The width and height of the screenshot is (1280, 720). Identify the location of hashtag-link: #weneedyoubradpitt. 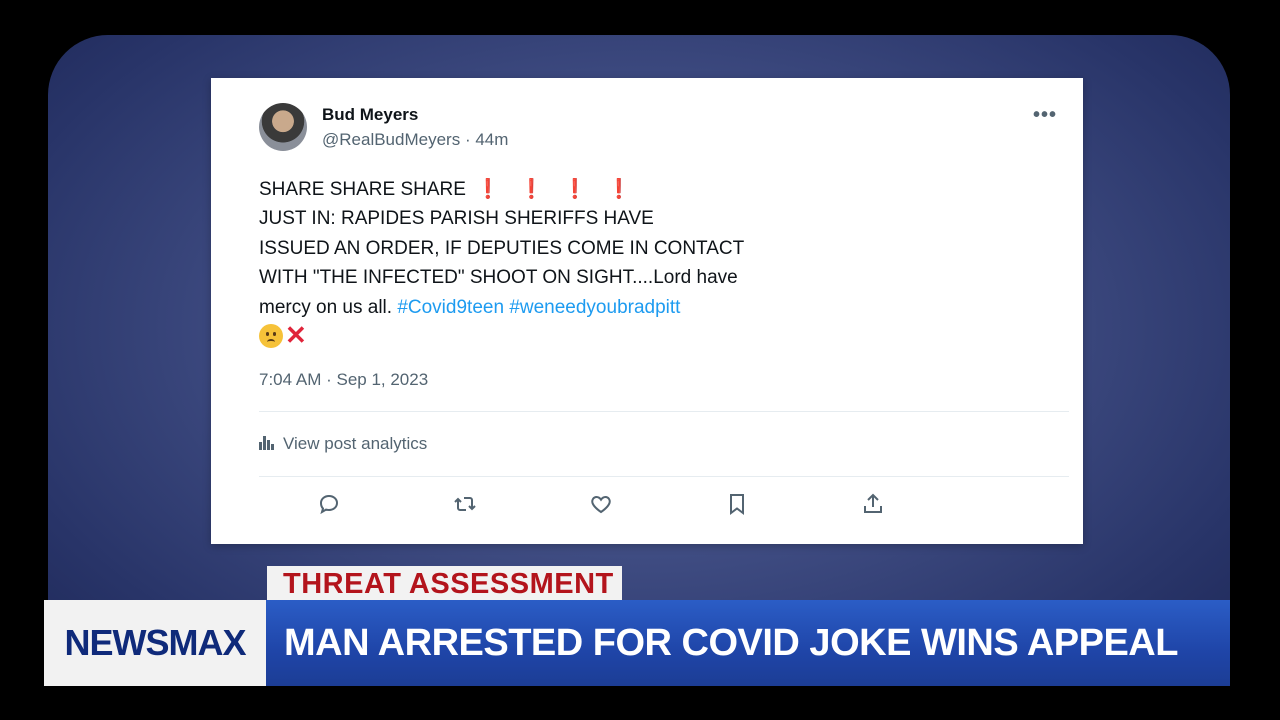
(594, 307).